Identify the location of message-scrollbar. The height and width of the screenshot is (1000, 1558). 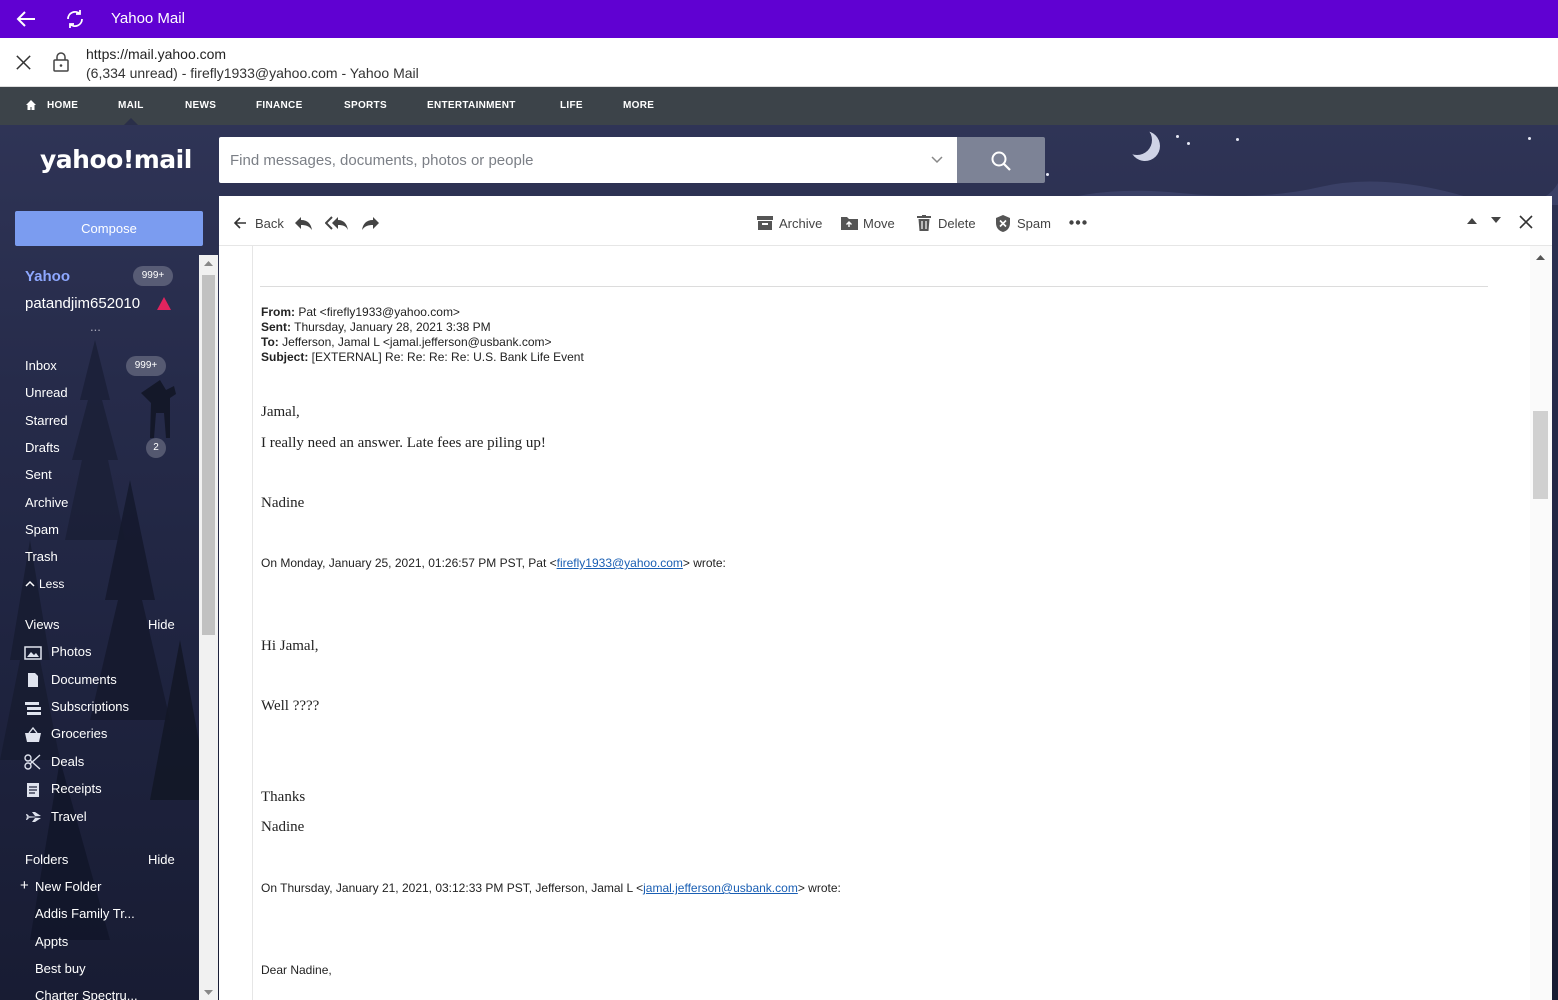
(1541, 623).